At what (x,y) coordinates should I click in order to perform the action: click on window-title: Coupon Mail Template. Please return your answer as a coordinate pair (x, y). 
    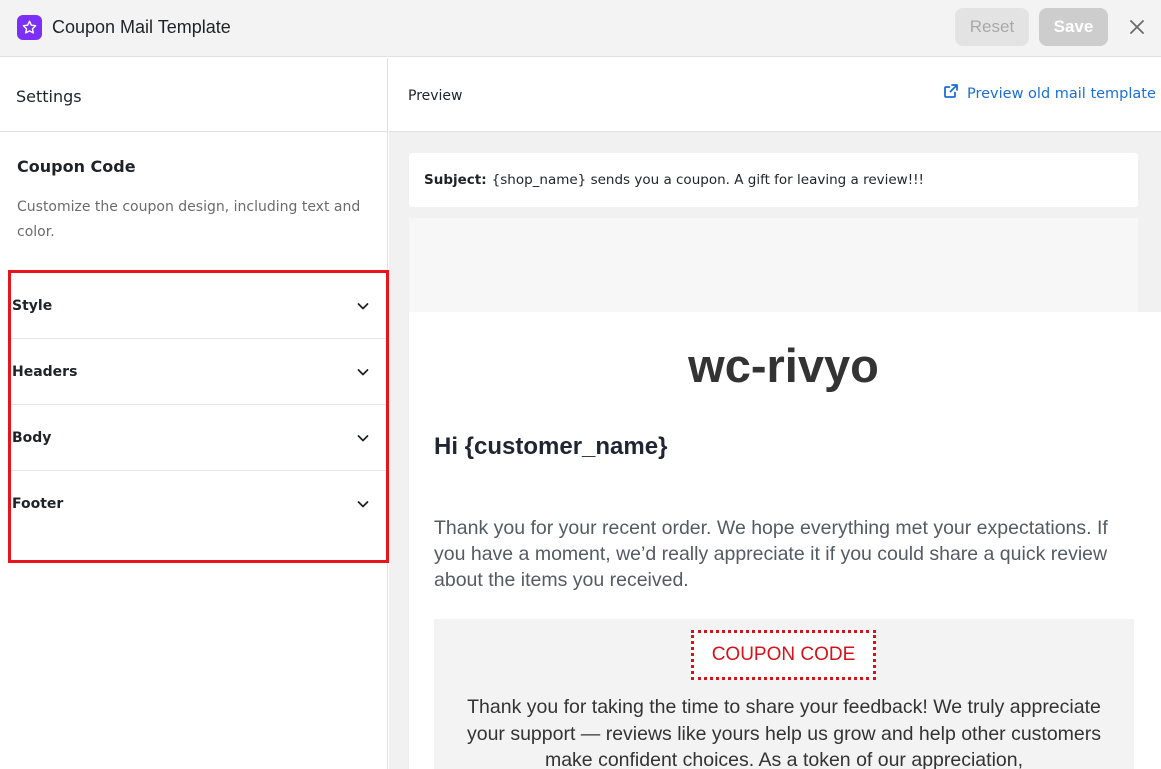
    Looking at the image, I should click on (141, 27).